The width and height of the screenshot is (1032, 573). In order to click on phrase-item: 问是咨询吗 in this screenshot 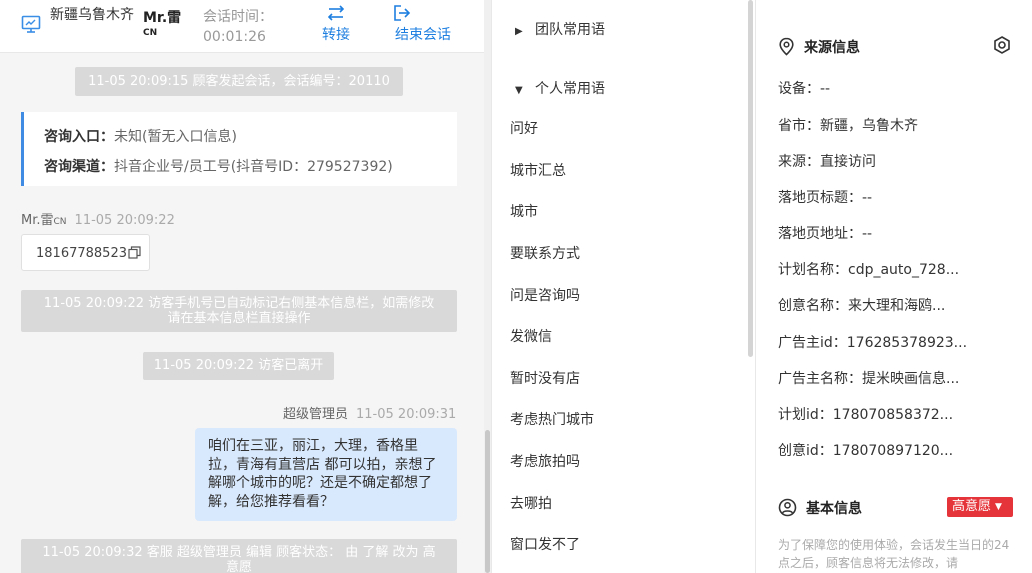, I will do `click(545, 295)`.